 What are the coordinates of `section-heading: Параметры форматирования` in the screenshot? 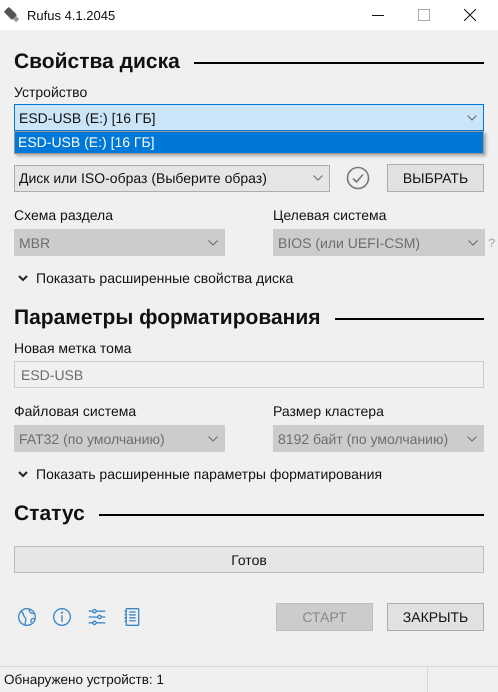 It's located at (167, 318).